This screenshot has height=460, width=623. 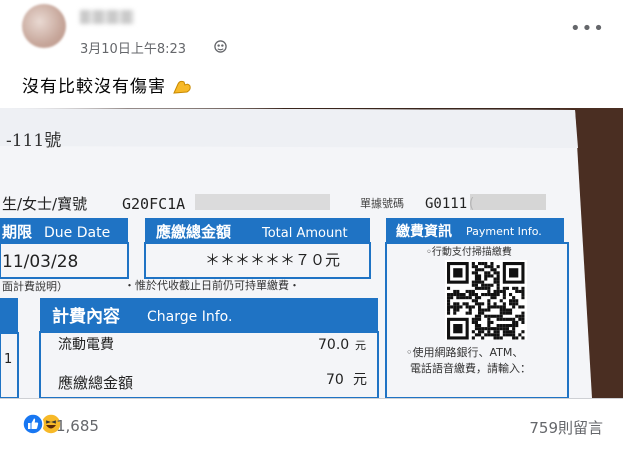 What do you see at coordinates (262, 202) in the screenshot?
I see `customer-id-blur` at bounding box center [262, 202].